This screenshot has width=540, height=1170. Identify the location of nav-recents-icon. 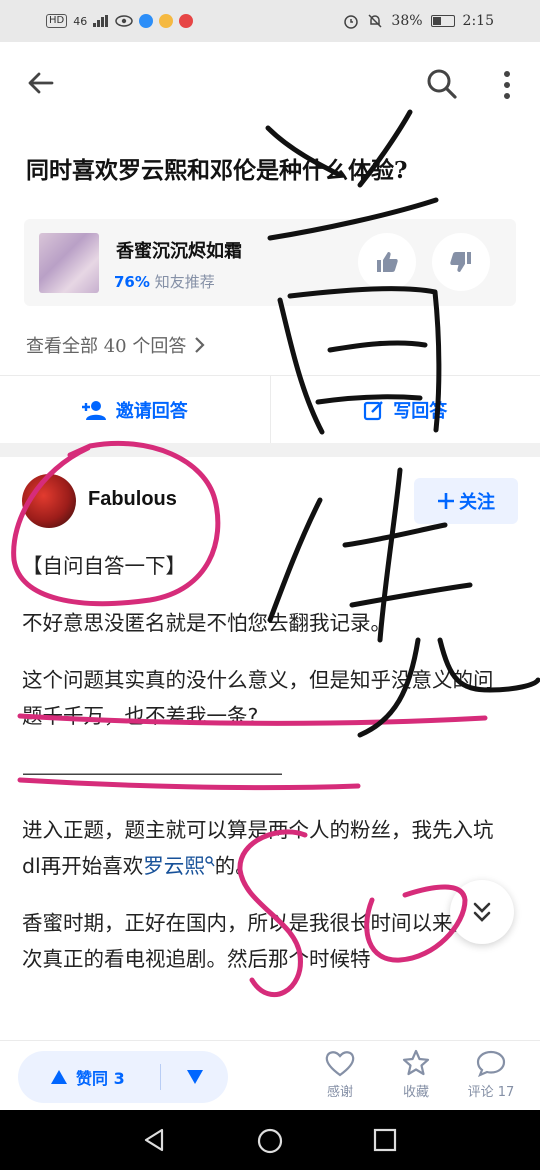
(385, 1140).